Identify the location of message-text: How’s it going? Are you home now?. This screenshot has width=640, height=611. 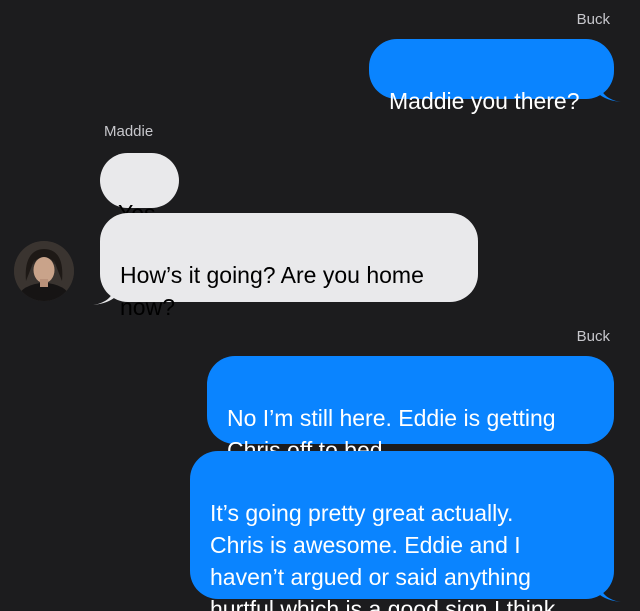
(272, 291).